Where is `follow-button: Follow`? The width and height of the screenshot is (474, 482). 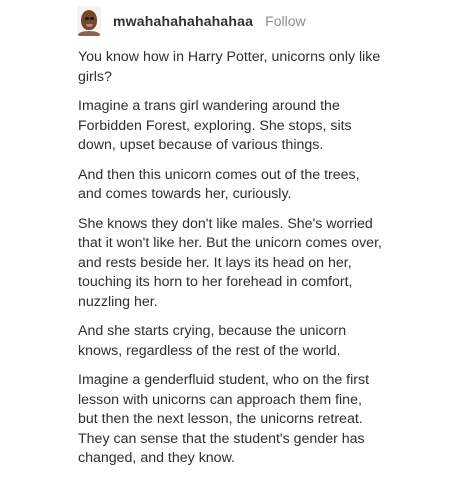 follow-button: Follow is located at coordinates (285, 21).